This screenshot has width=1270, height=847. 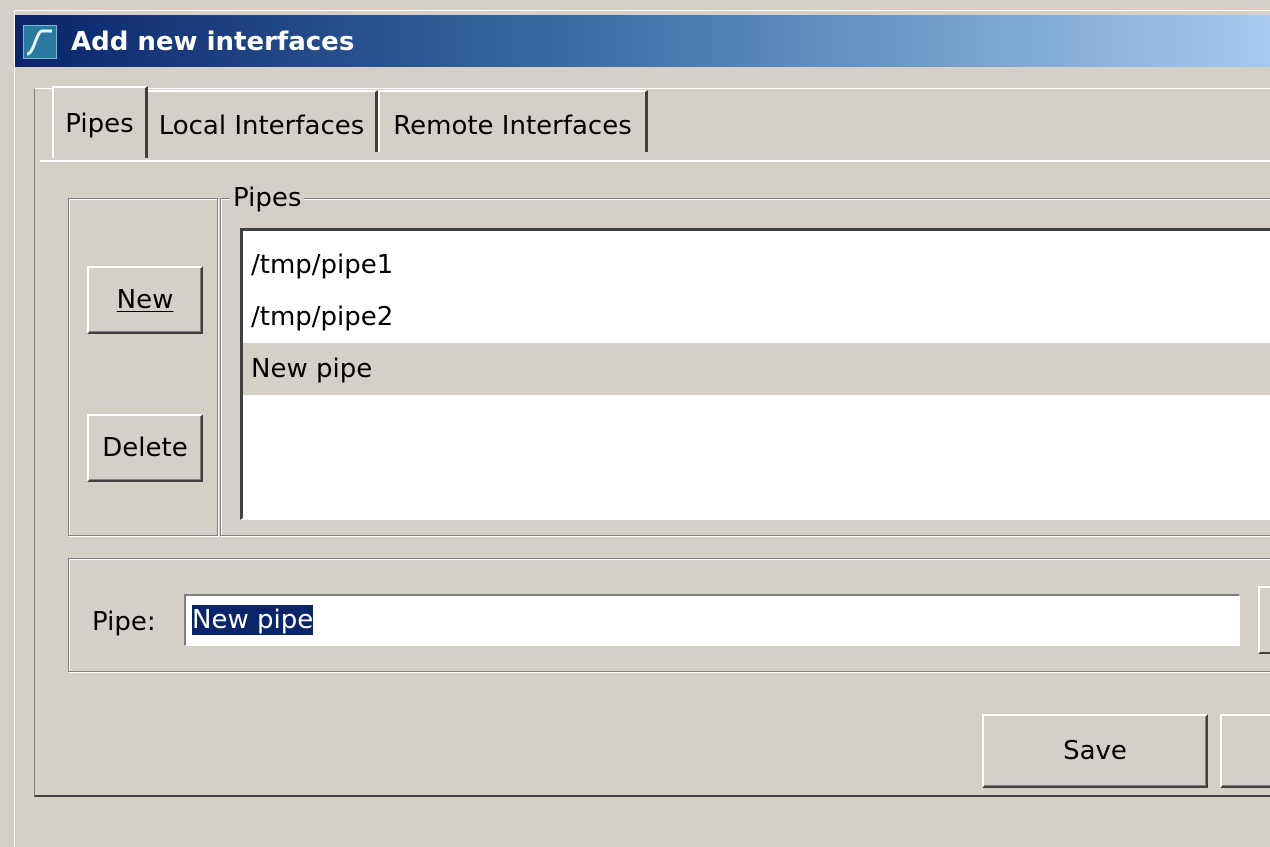 What do you see at coordinates (712, 620) in the screenshot?
I see `pipe-input: New pipe` at bounding box center [712, 620].